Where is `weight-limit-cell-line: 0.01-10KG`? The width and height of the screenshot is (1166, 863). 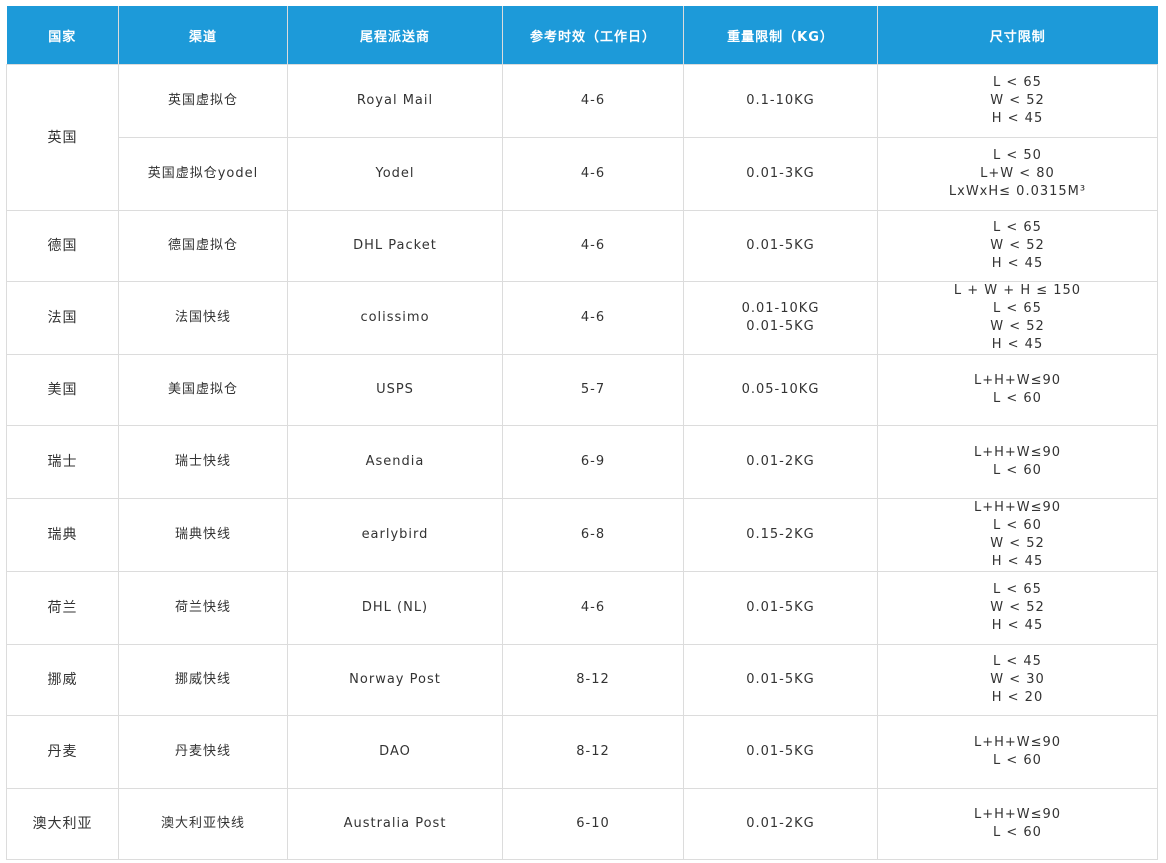
weight-limit-cell-line: 0.01-10KG is located at coordinates (780, 308).